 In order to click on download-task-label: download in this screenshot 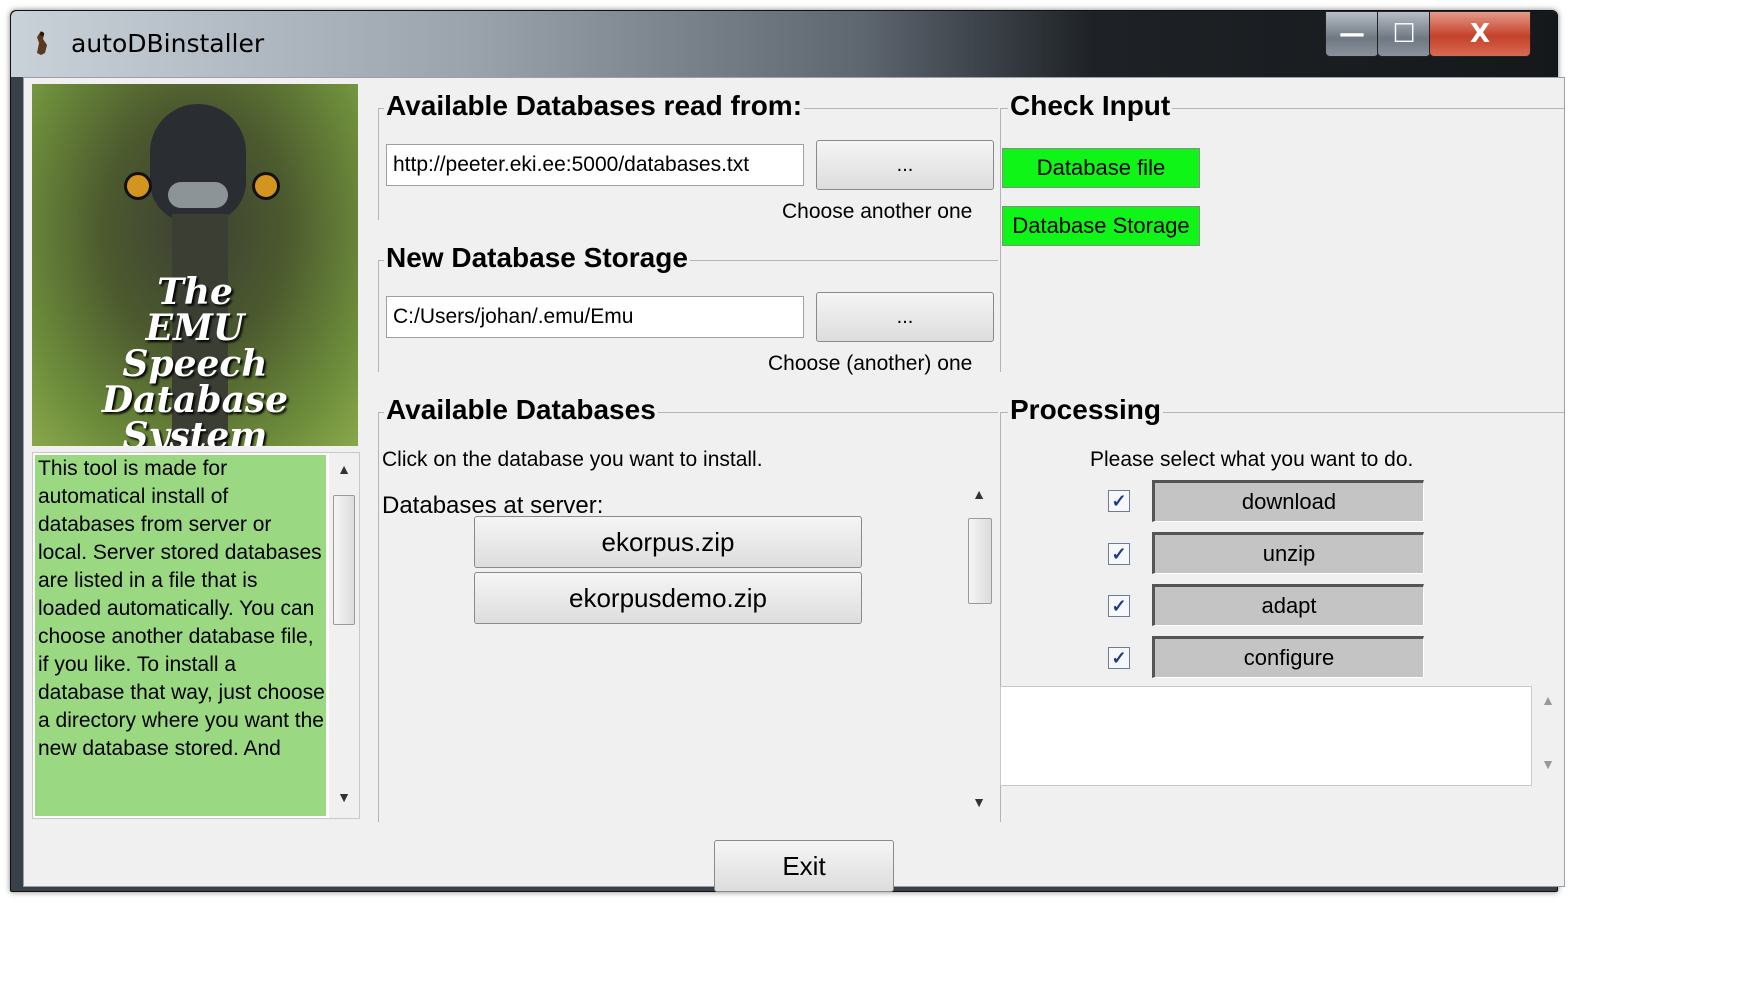, I will do `click(1288, 501)`.